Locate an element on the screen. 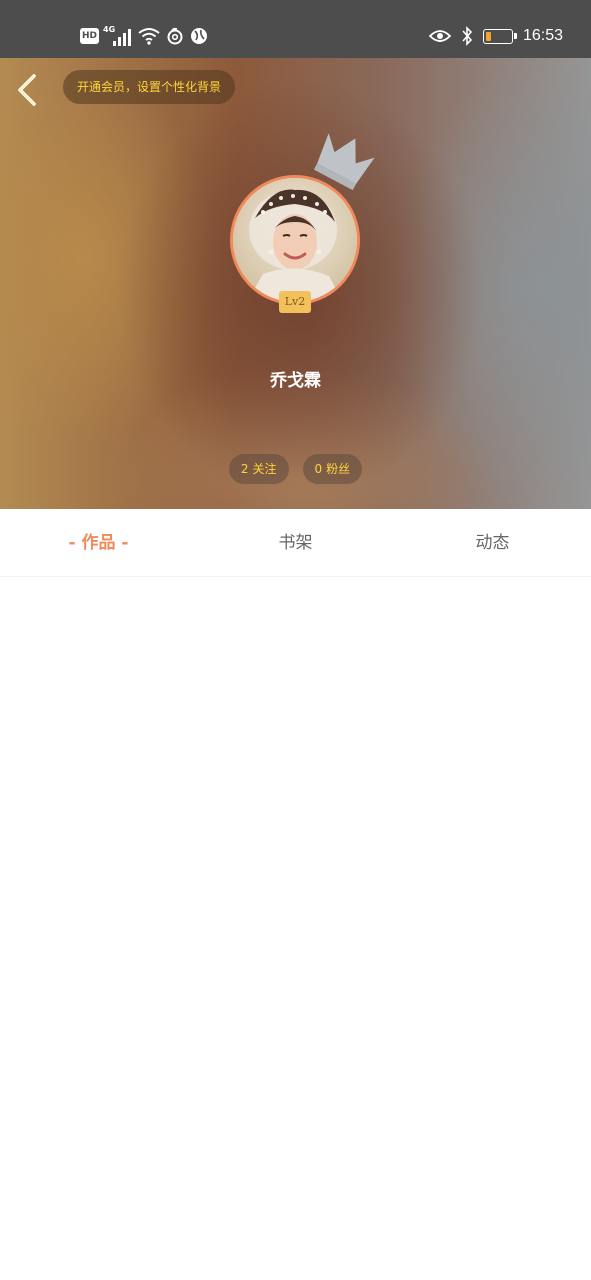  following-button: 2 关注 is located at coordinates (258, 469).